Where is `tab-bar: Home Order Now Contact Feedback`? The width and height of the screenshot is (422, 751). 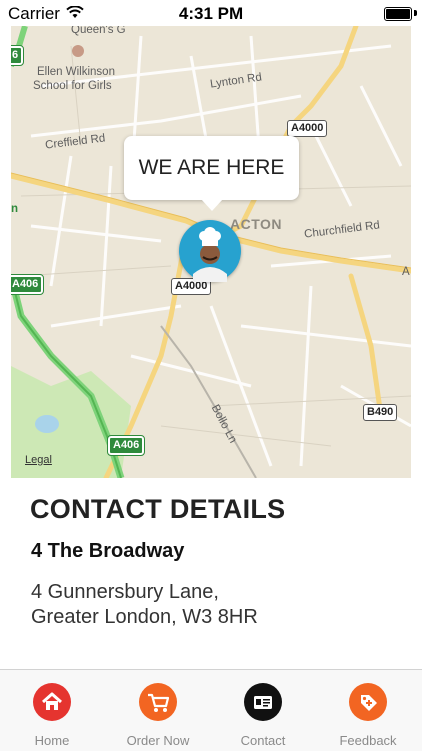 tab-bar: Home Order Now Contact Feedback is located at coordinates (211, 710).